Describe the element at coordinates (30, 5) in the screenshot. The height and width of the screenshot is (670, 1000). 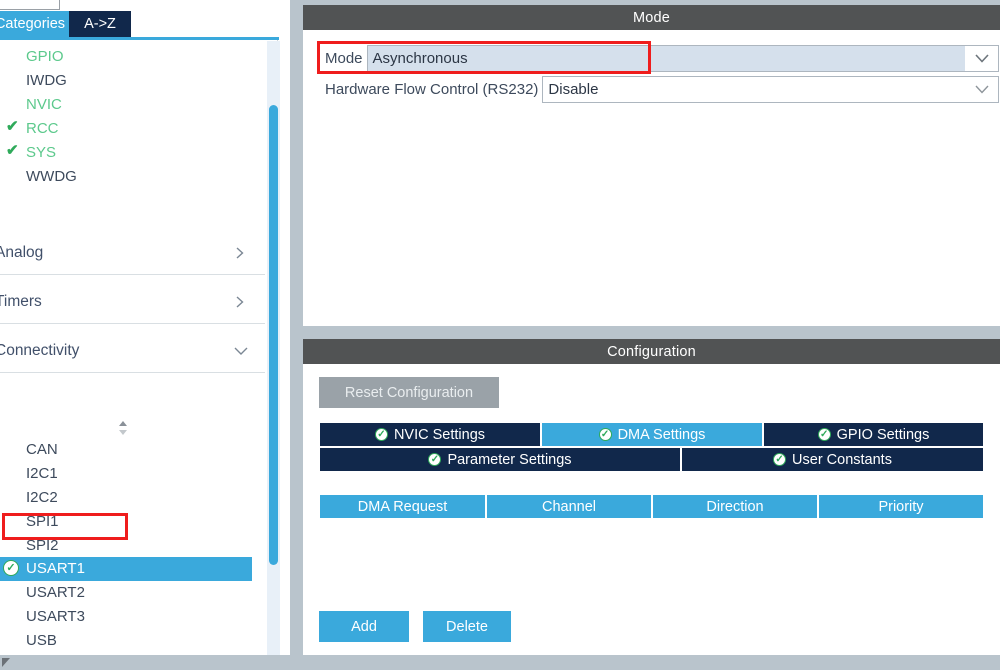
I see `search-input` at that location.